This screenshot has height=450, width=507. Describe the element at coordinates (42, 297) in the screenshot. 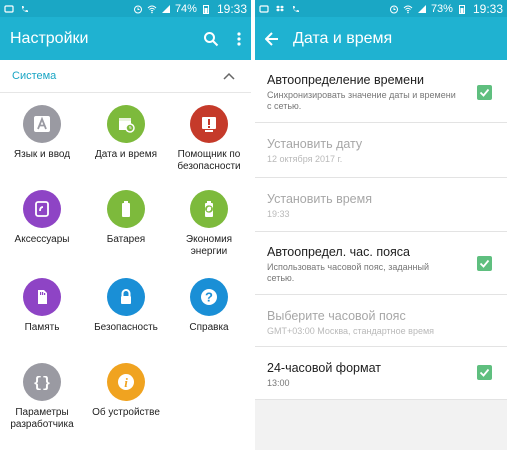

I see `memory-card-icon` at that location.